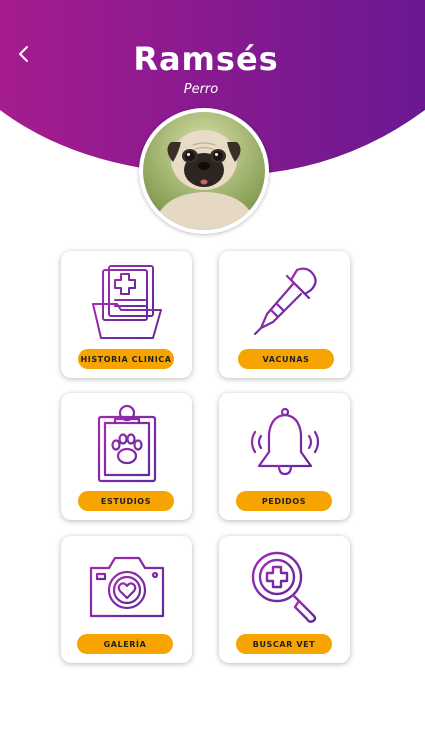  I want to click on menu-card-buscar-vet: BUSCAR VET, so click(284, 599).